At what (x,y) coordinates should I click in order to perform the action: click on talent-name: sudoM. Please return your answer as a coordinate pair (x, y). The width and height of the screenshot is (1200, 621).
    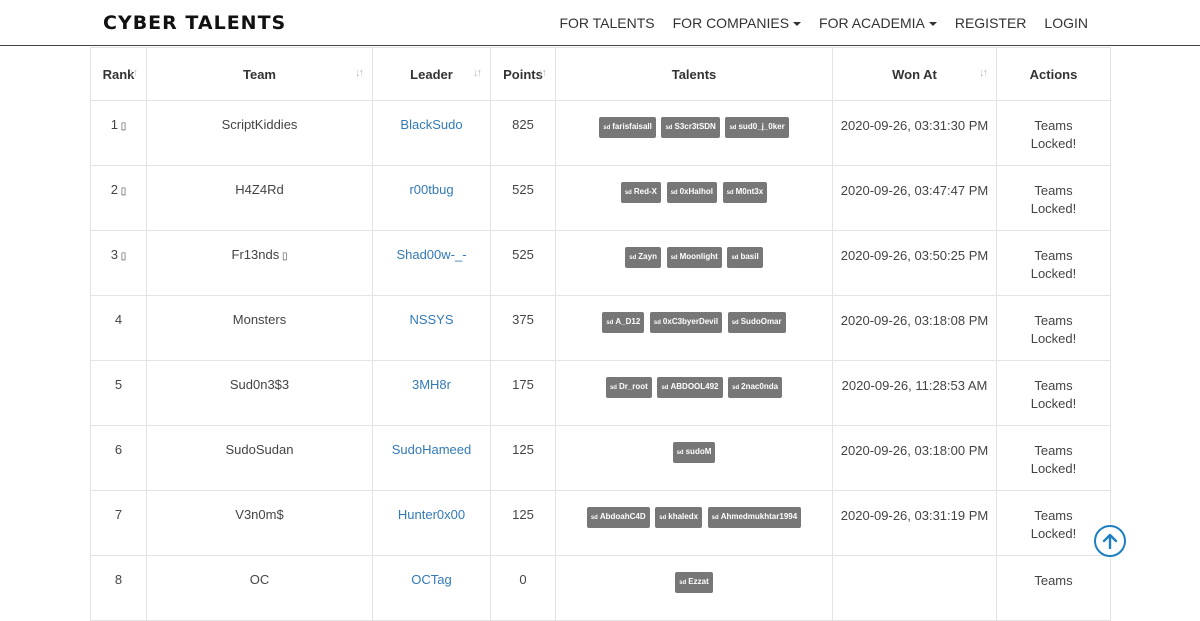
    Looking at the image, I should click on (698, 451).